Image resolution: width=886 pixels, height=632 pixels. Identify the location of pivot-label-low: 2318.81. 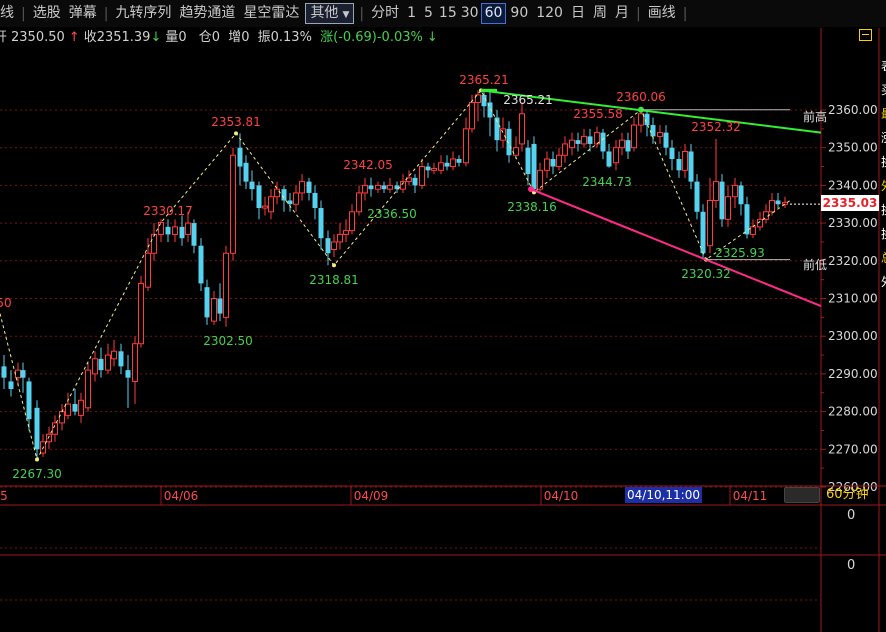
(334, 280).